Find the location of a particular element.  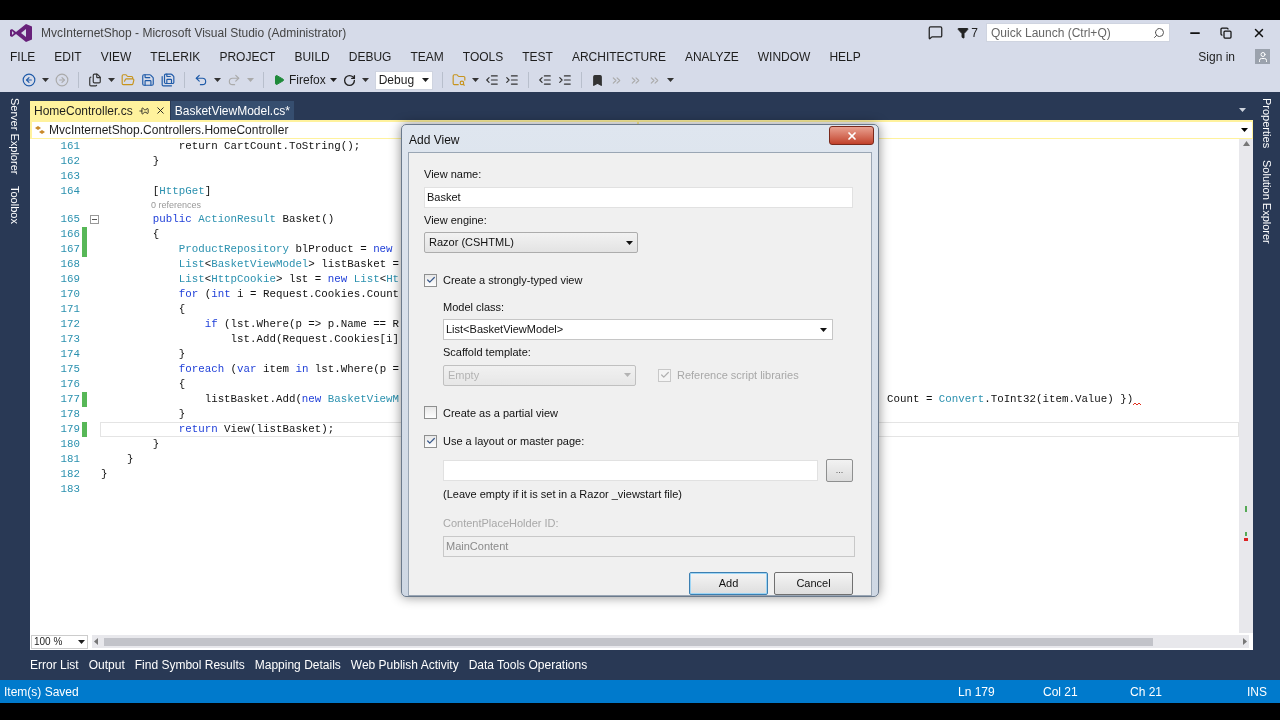

tool-window-tab: Data Tools Operations is located at coordinates (528, 665).